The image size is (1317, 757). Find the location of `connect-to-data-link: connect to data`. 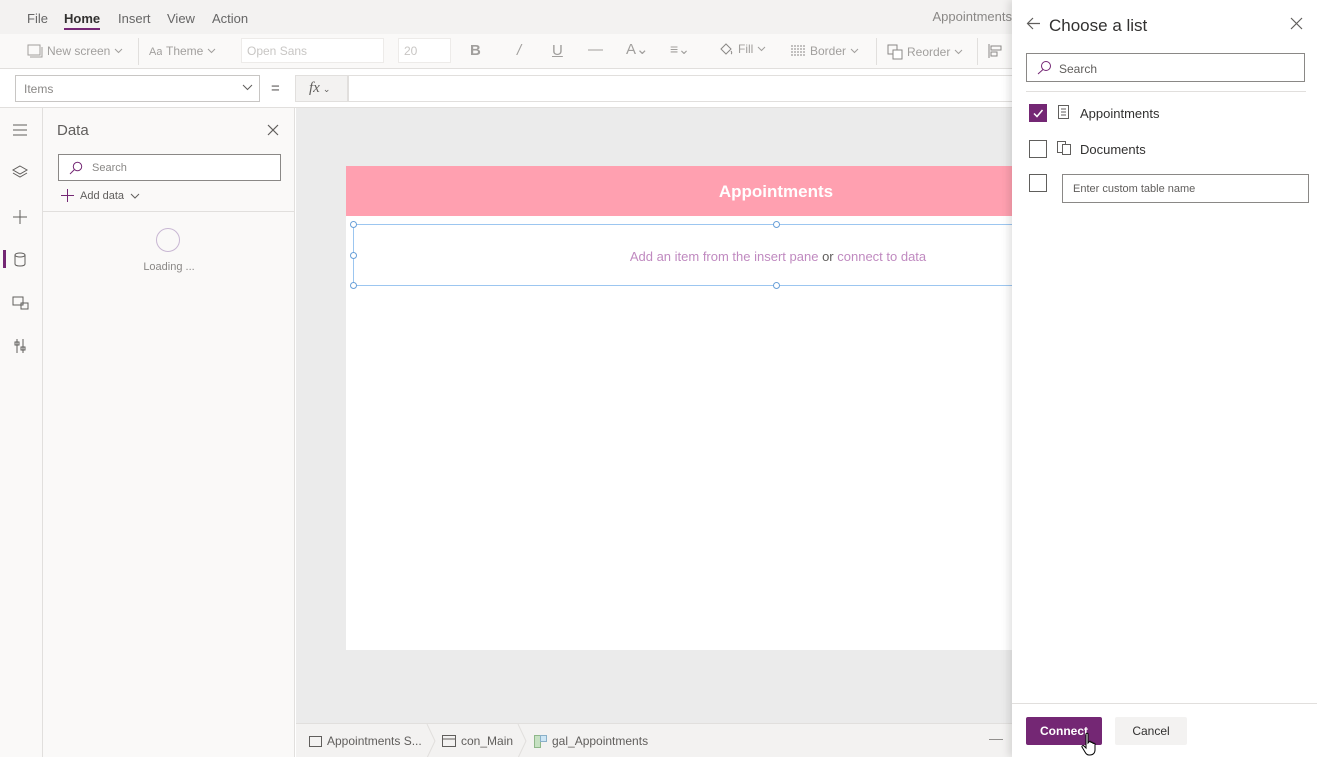

connect-to-data-link: connect to data is located at coordinates (881, 256).